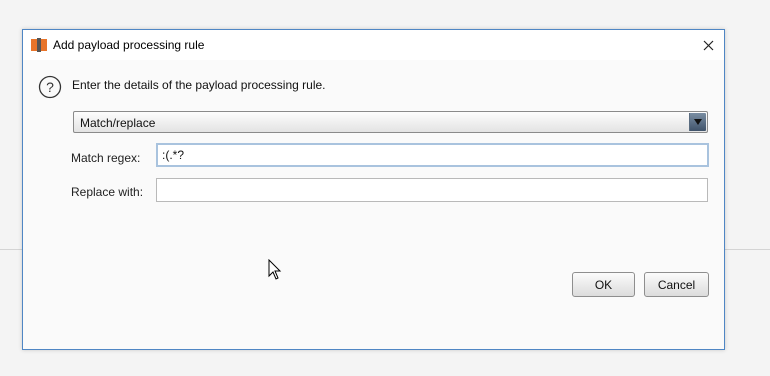 This screenshot has width=770, height=376. I want to click on chevron-down-icon, so click(698, 122).